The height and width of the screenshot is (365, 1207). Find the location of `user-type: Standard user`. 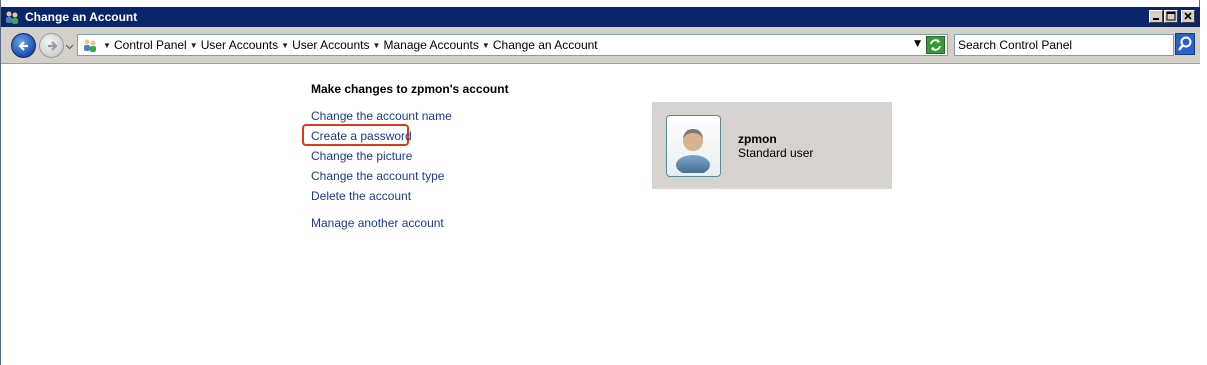

user-type: Standard user is located at coordinates (776, 153).